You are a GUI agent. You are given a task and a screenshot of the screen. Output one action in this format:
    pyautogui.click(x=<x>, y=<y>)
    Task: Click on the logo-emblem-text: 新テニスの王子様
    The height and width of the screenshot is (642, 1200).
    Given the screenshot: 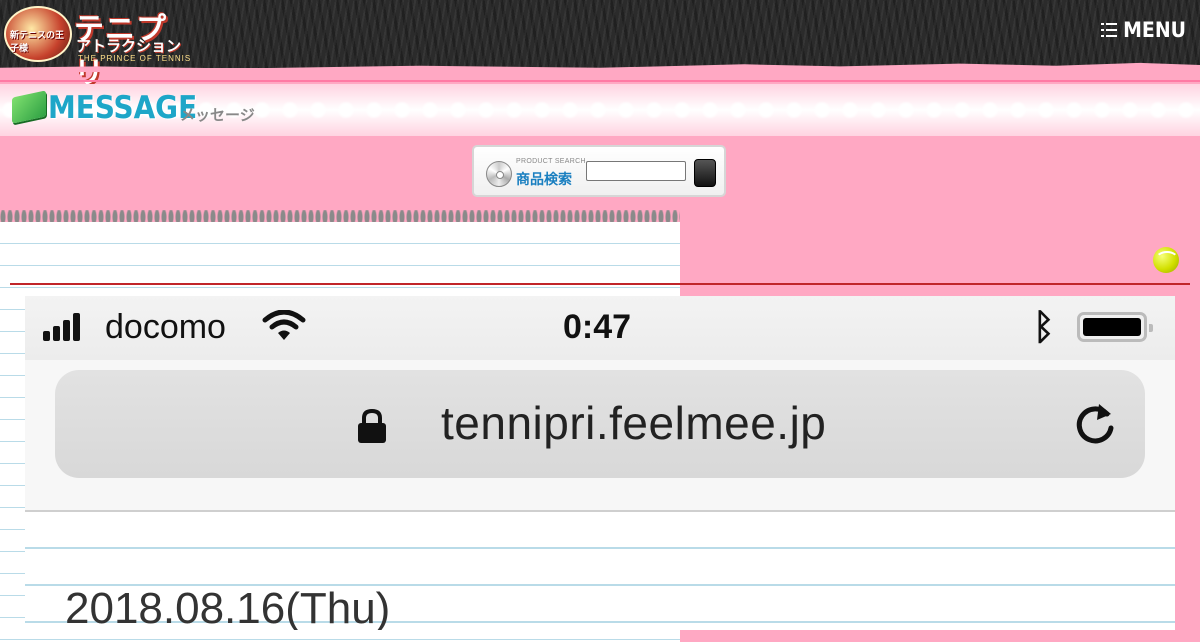 What is the action you would take?
    pyautogui.click(x=37, y=42)
    